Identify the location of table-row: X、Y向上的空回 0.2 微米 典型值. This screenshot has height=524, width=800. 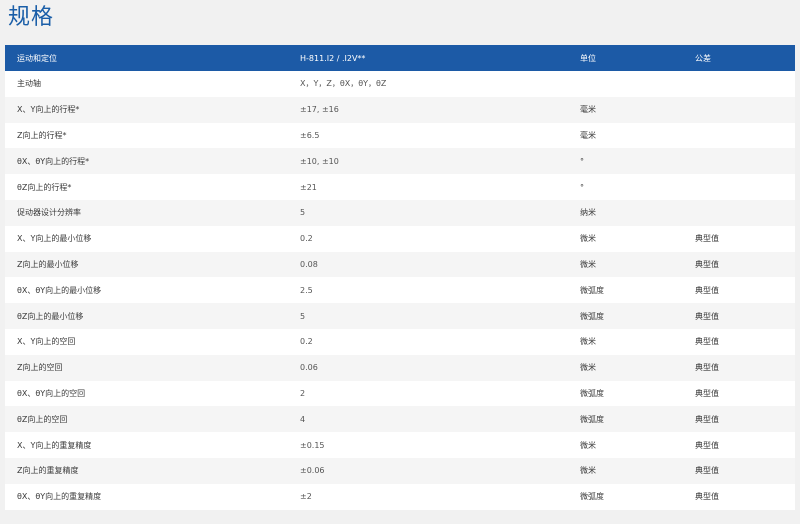
(400, 341).